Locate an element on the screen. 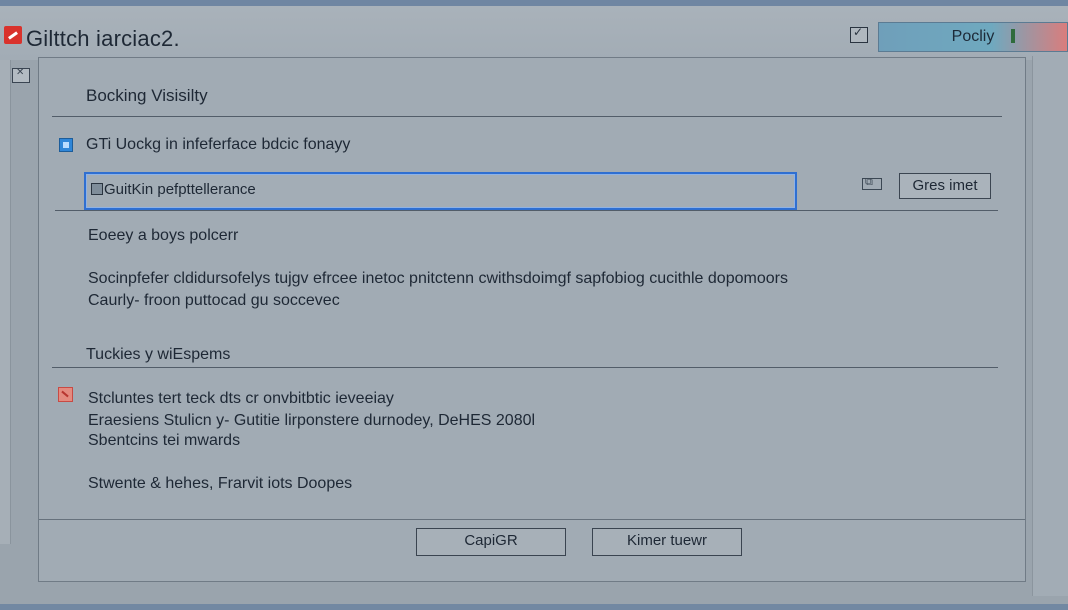 The height and width of the screenshot is (610, 1068). field-divider is located at coordinates (526, 210).